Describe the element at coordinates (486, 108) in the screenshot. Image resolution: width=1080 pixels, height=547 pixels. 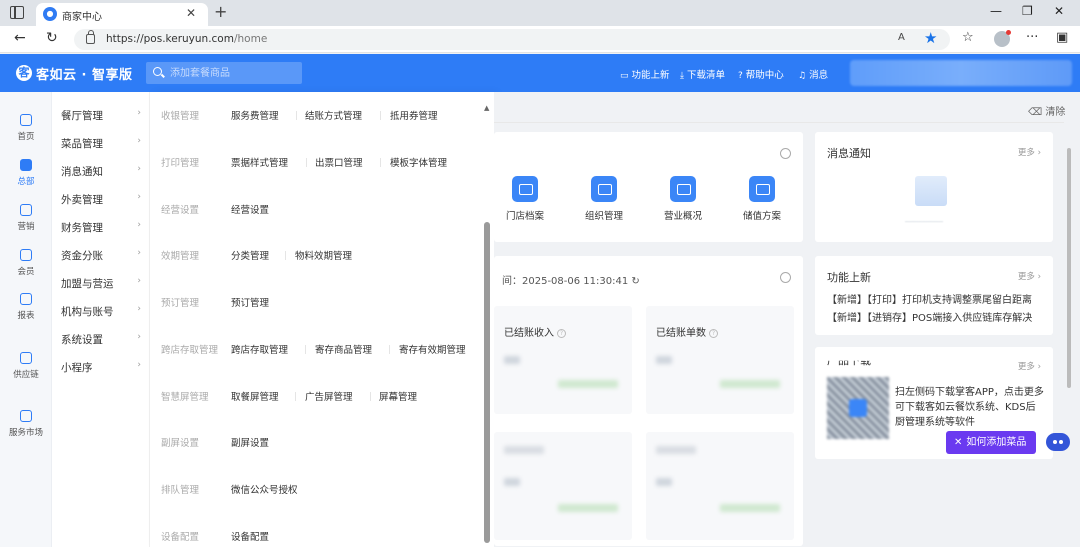
I see `scroll-up-icon: ▲` at that location.